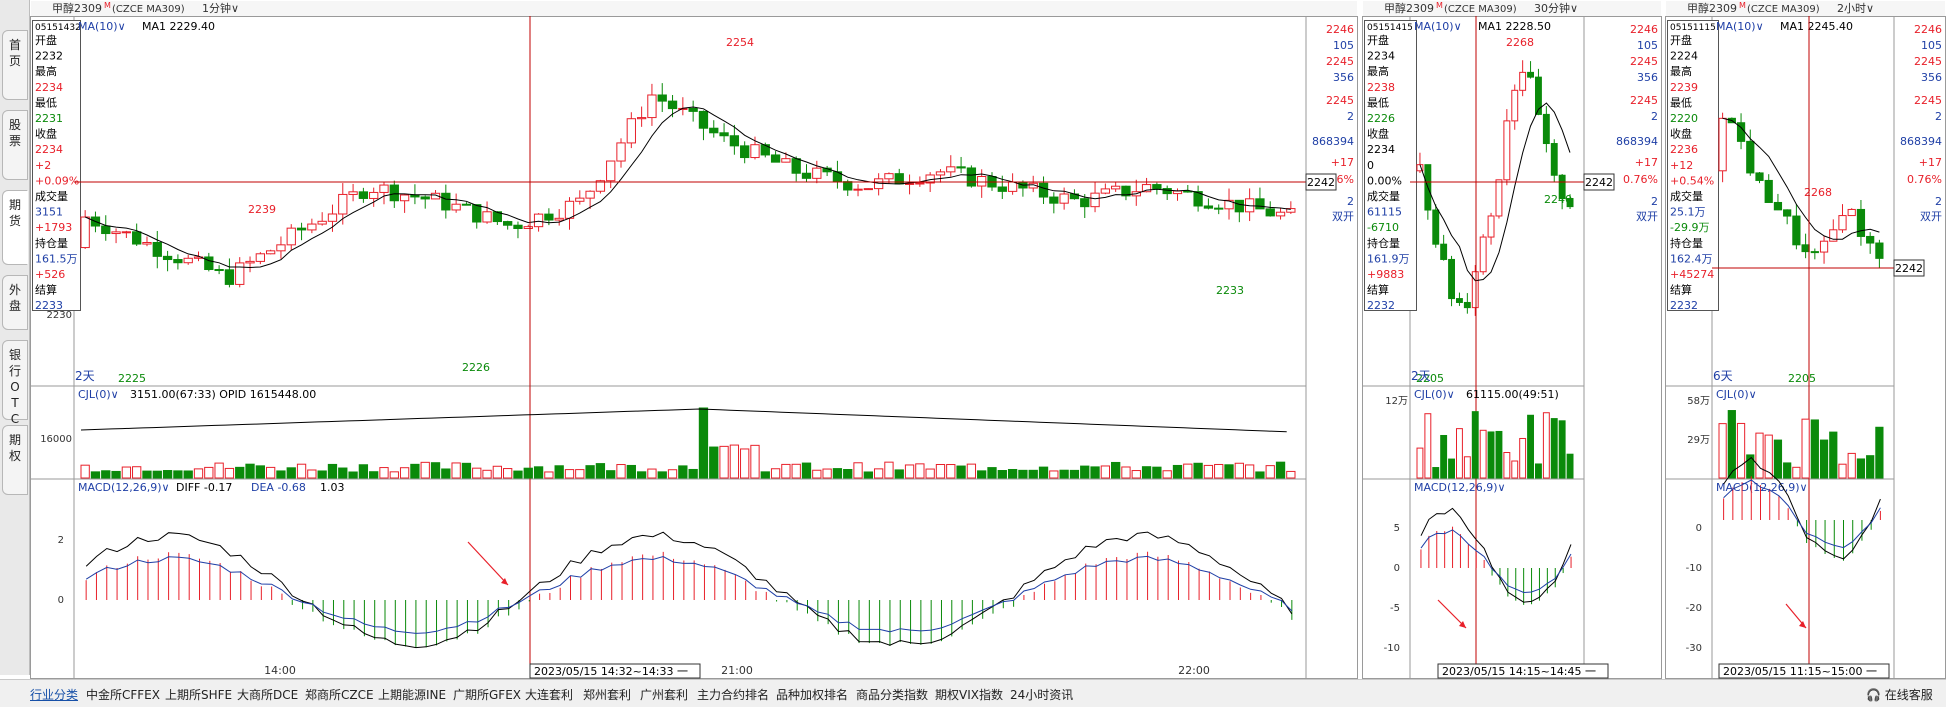 Image resolution: width=1946 pixels, height=707 pixels. Describe the element at coordinates (204, 487) in the screenshot. I see `macd-diff: DIFF -0.17` at that location.